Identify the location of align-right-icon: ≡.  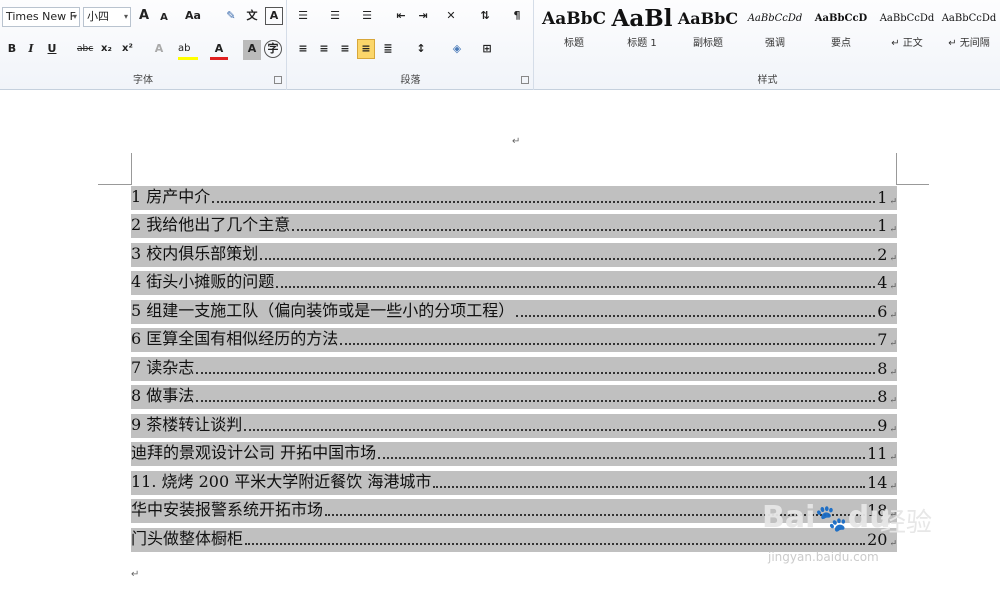
(345, 50).